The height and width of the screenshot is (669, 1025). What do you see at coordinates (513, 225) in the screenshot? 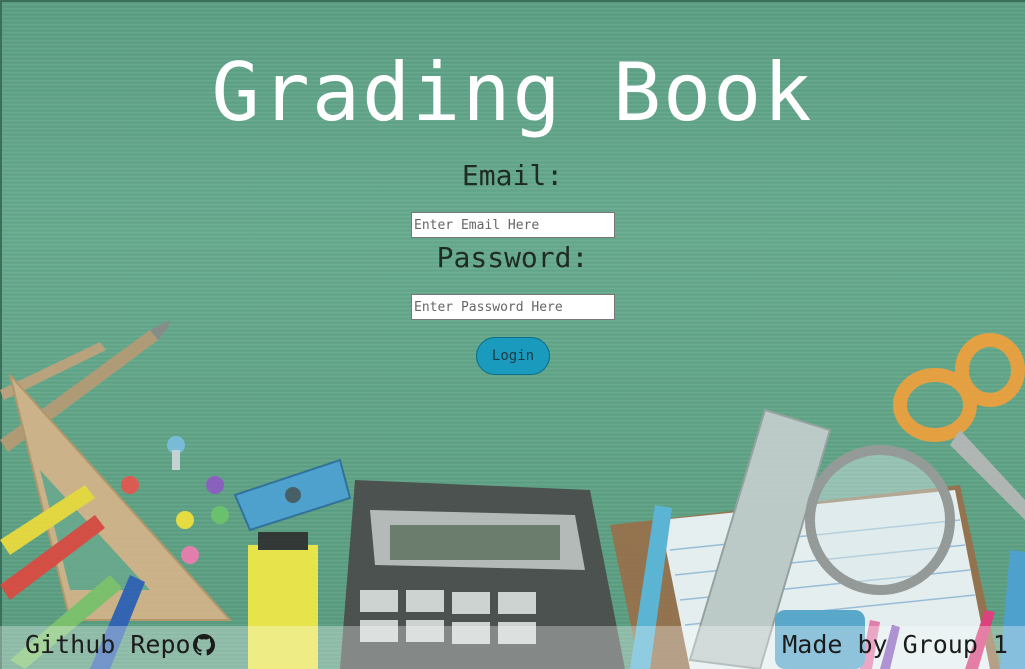
I see `email-field` at bounding box center [513, 225].